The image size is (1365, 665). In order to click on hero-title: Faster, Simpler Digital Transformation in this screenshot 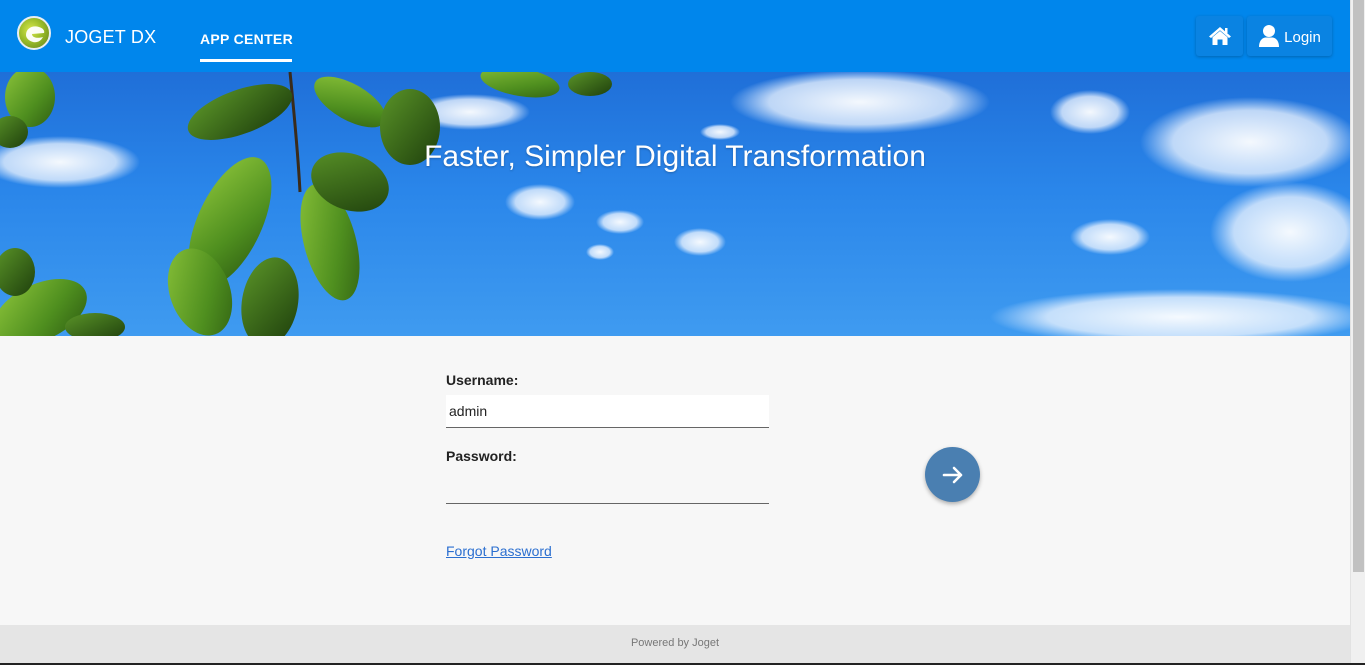, I will do `click(675, 157)`.